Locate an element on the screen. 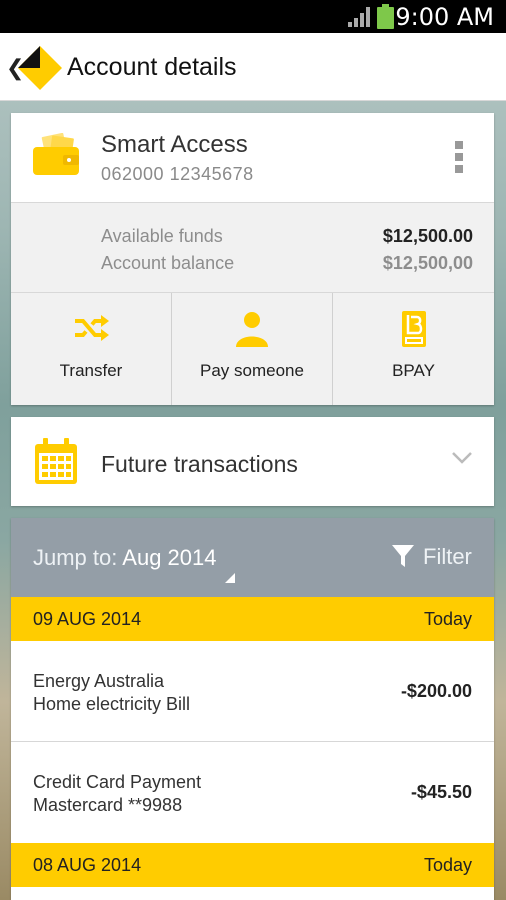 The width and height of the screenshot is (506, 900). available-funds-value: $12,500.00 is located at coordinates (427, 236).